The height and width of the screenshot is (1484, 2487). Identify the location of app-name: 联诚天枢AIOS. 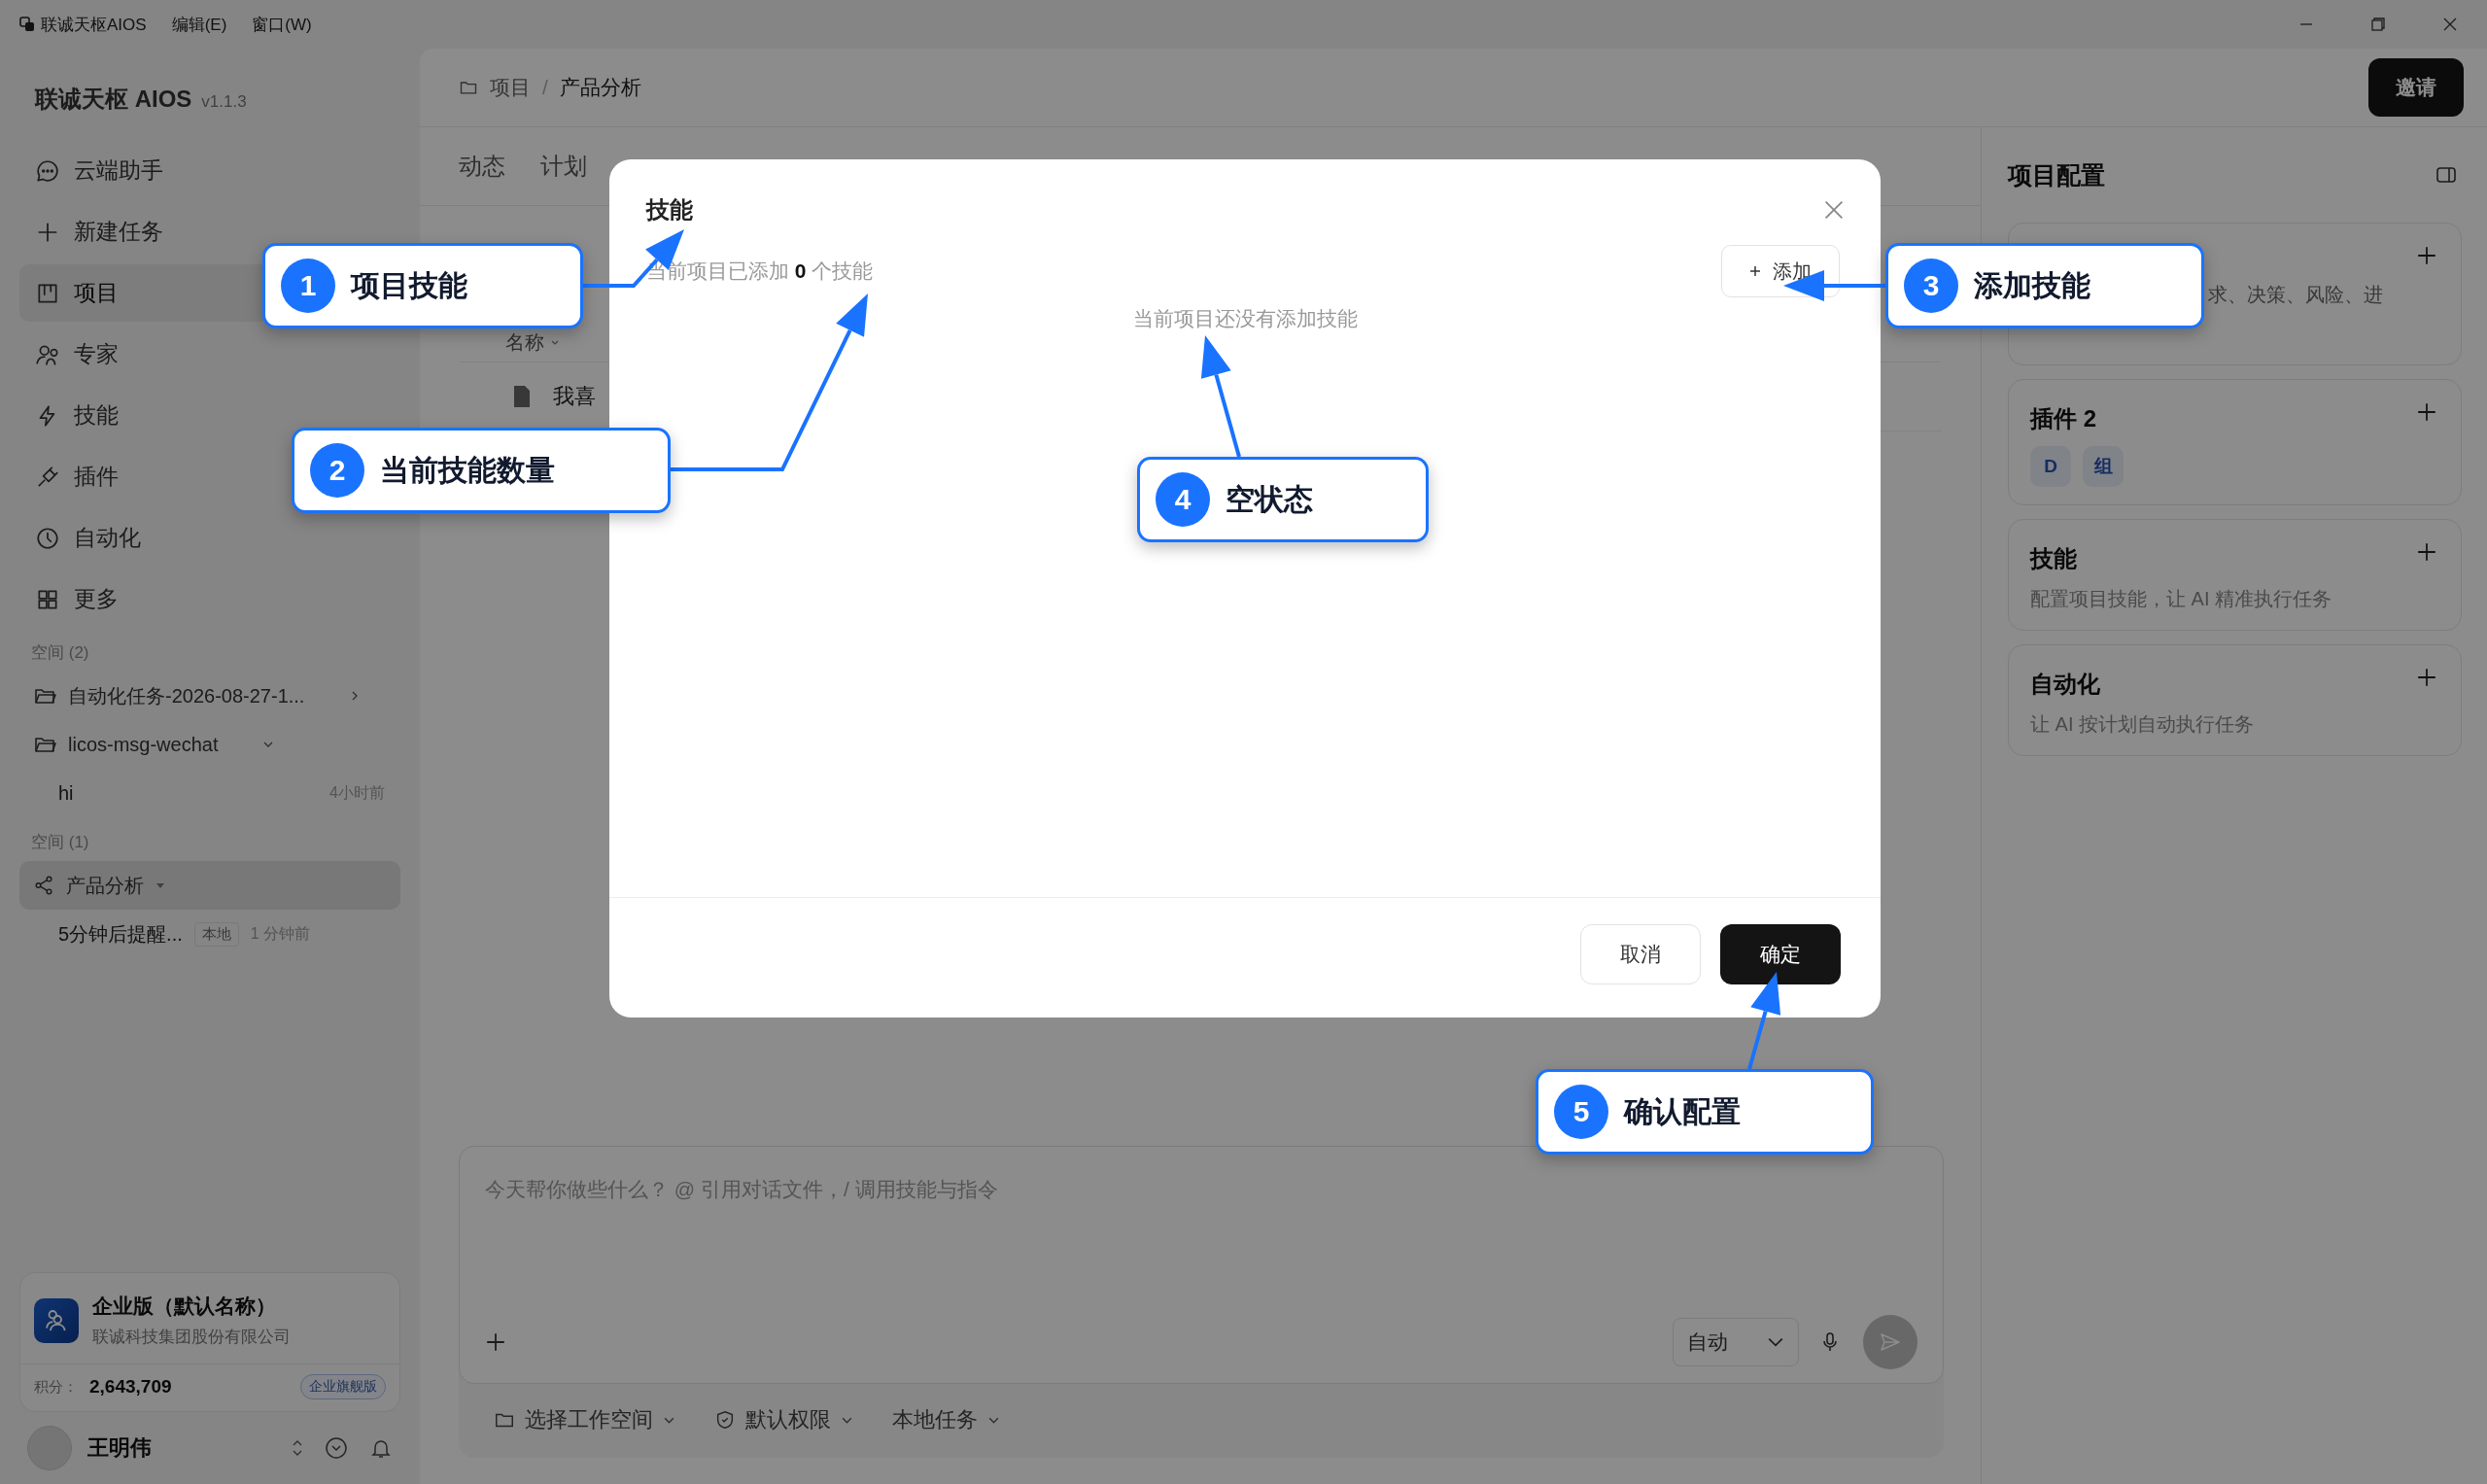
(94, 25).